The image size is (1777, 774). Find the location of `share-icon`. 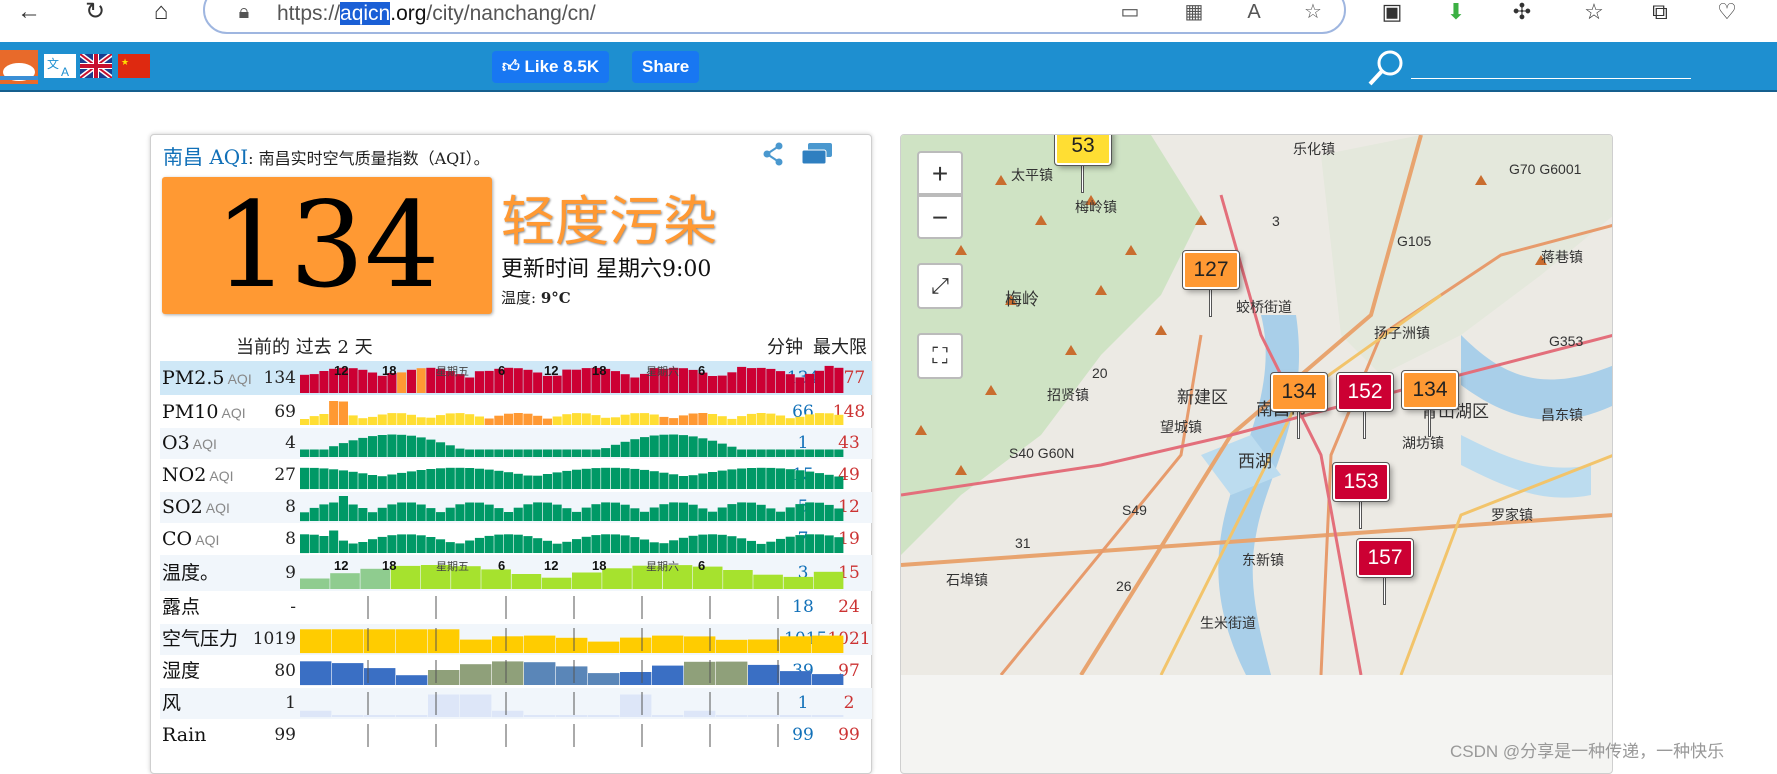

share-icon is located at coordinates (774, 154).